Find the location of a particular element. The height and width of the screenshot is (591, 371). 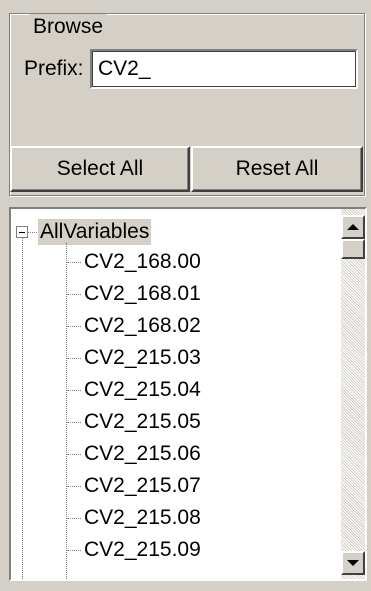

collapse-icon is located at coordinates (22, 232).